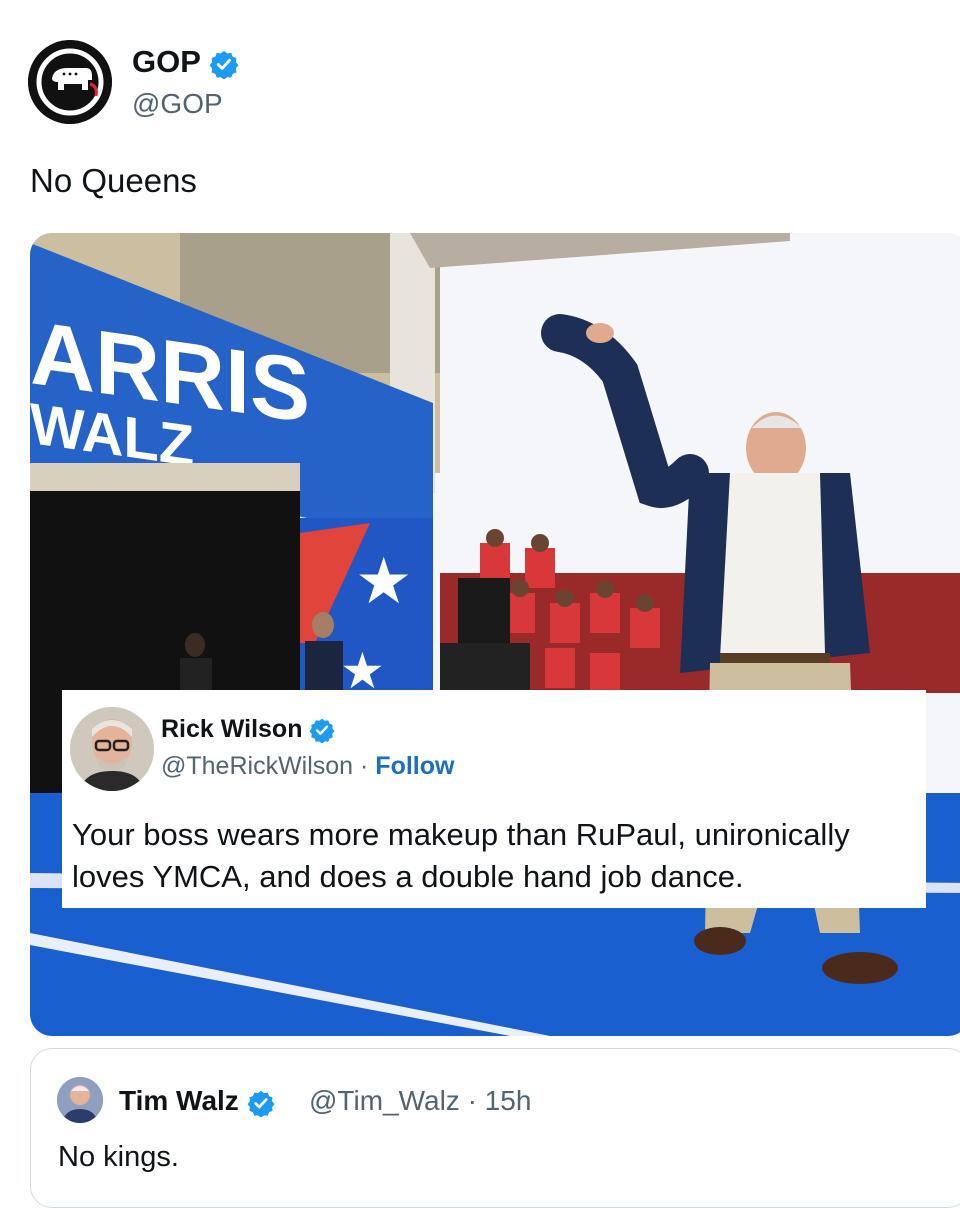 The width and height of the screenshot is (960, 1208). I want to click on tweet-text: No Queens, so click(113, 180).